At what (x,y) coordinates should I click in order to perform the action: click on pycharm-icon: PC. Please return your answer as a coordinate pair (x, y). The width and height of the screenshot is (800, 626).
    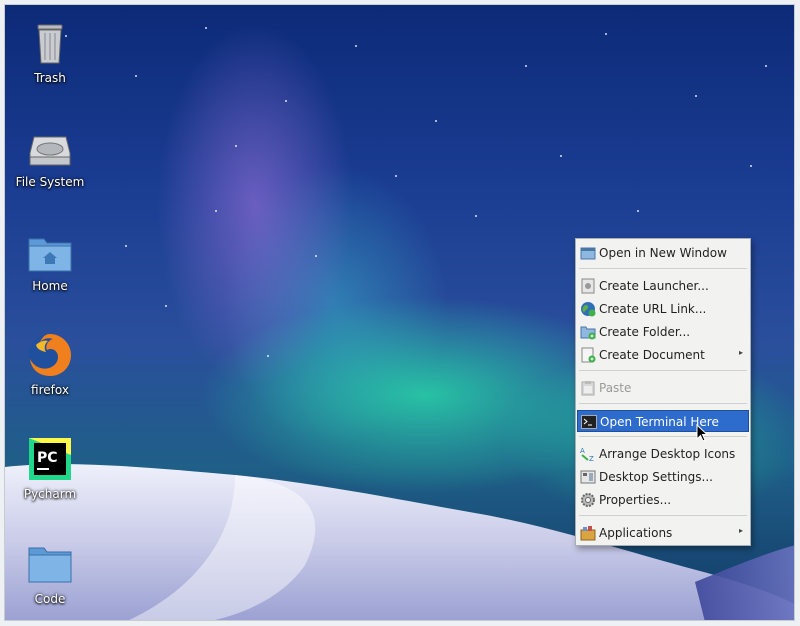
    Looking at the image, I should click on (50, 459).